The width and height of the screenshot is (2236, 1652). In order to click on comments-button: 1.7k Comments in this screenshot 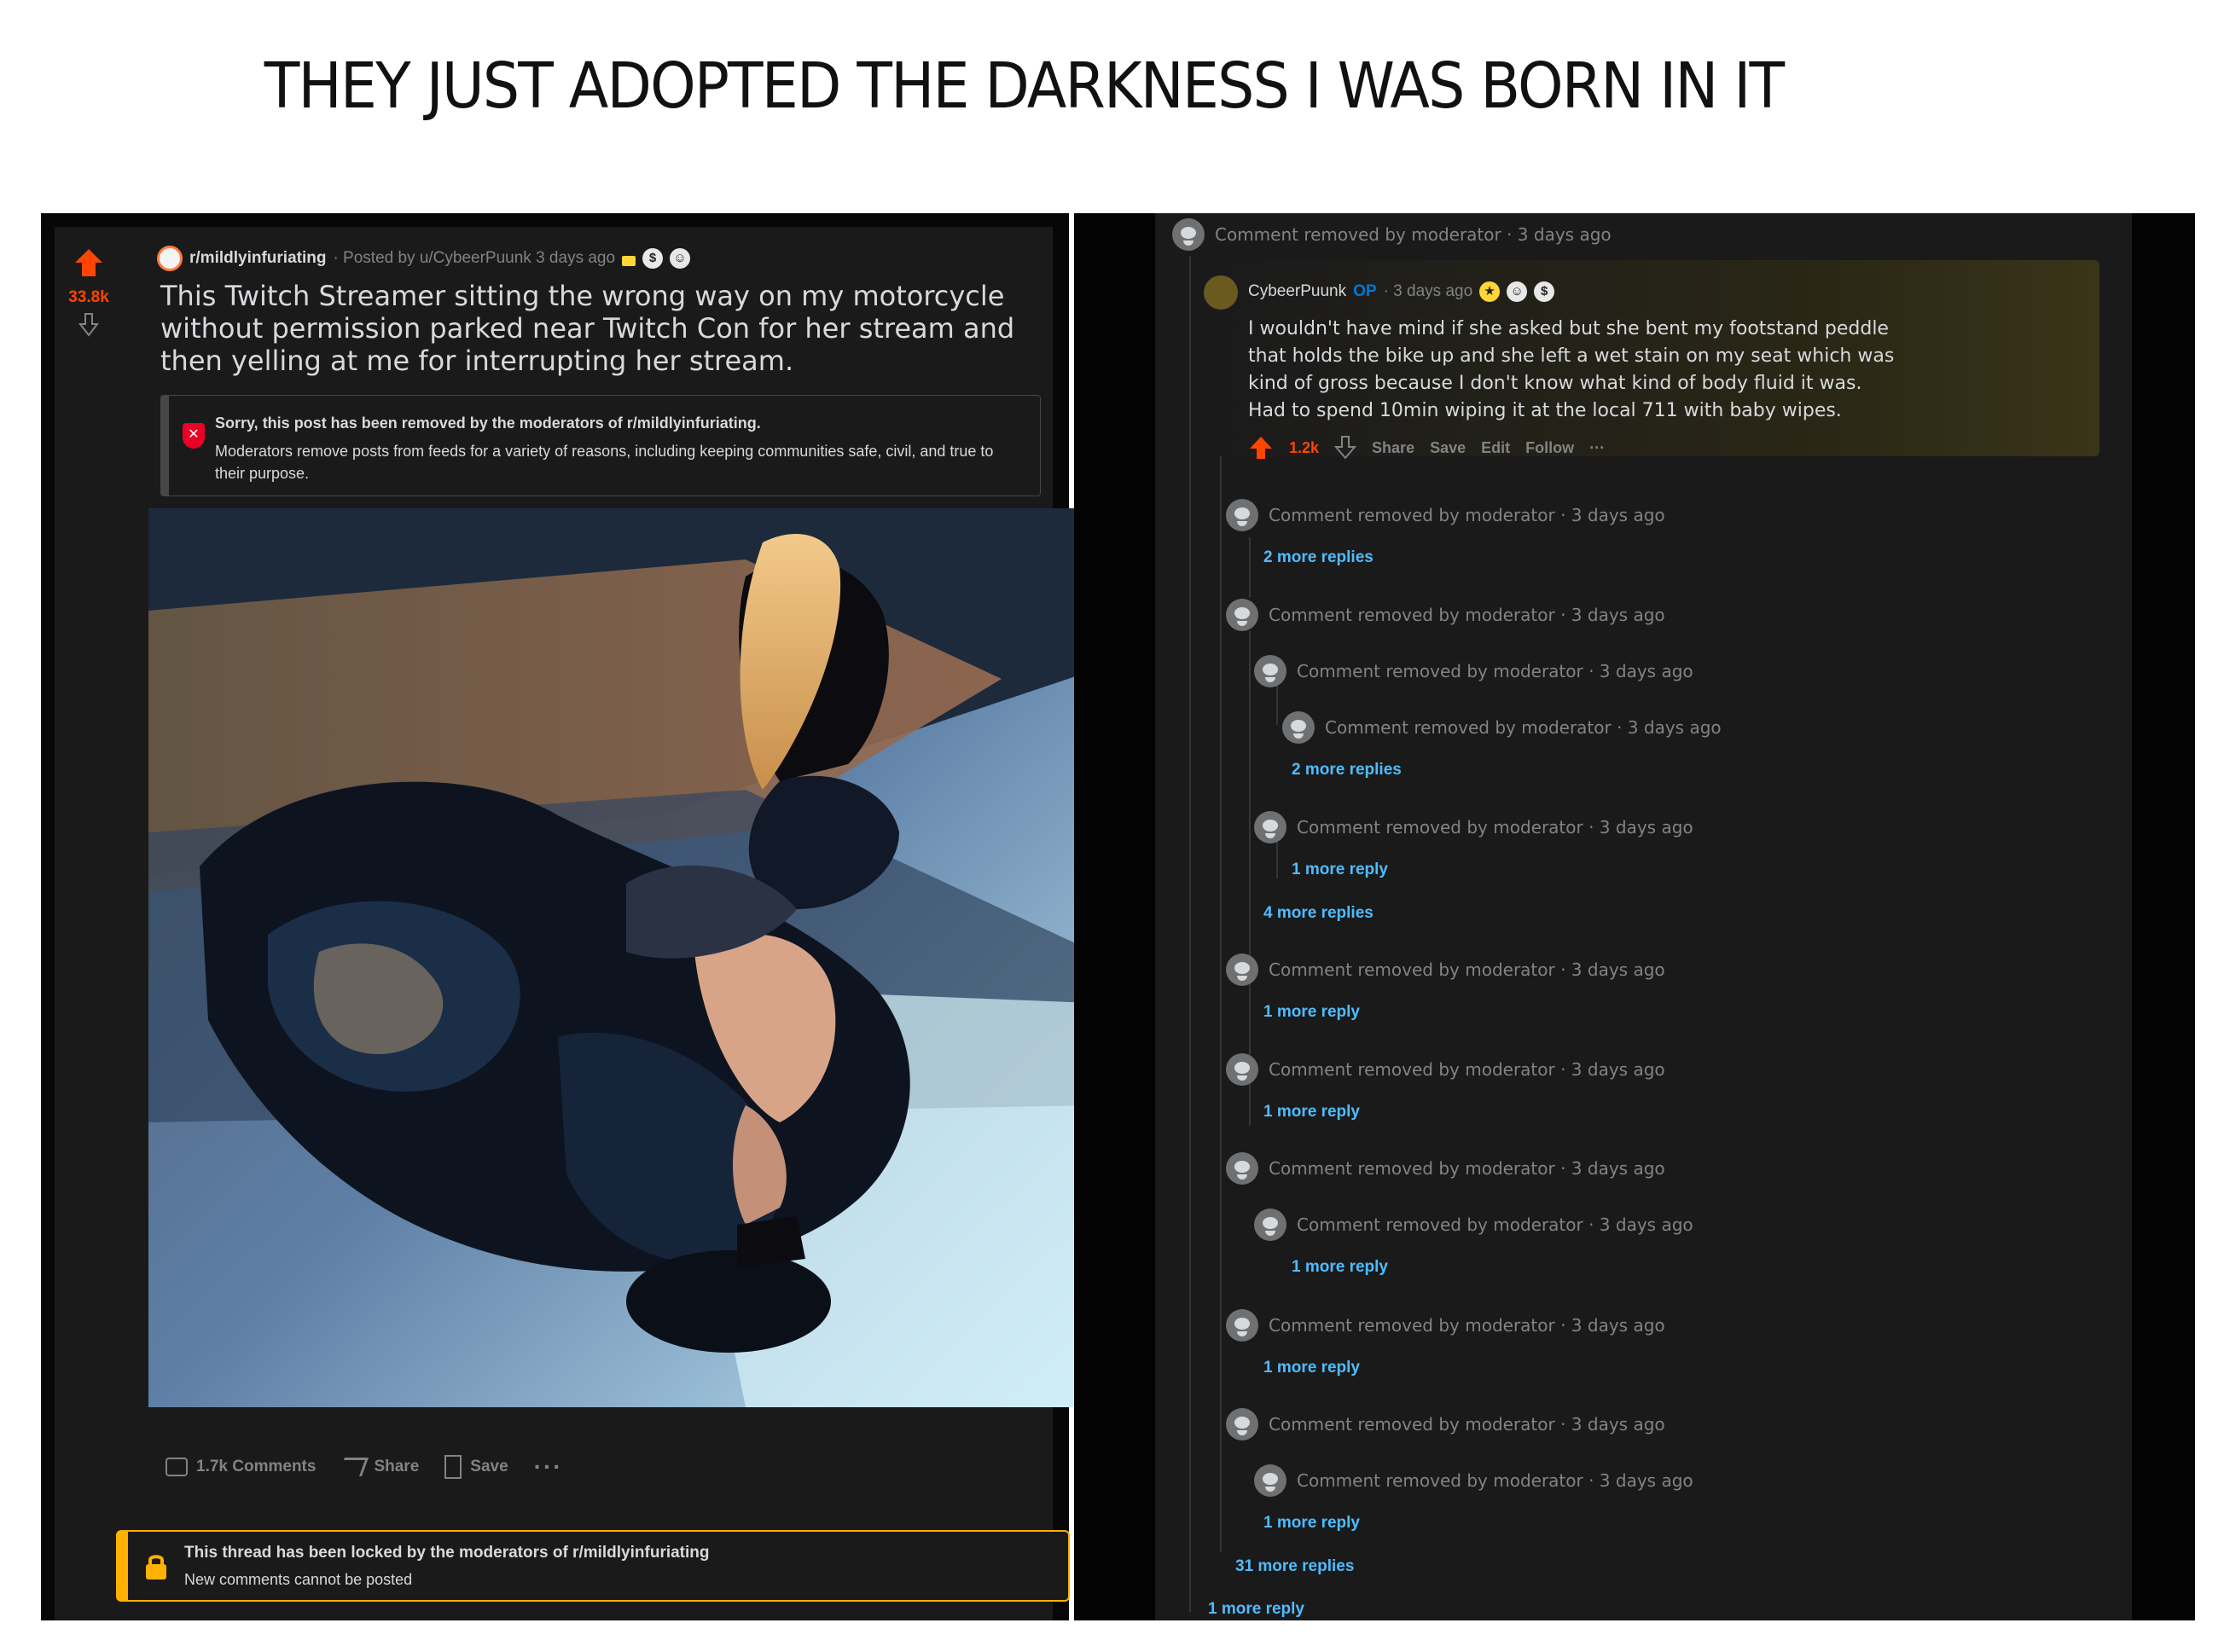, I will do `click(241, 1467)`.